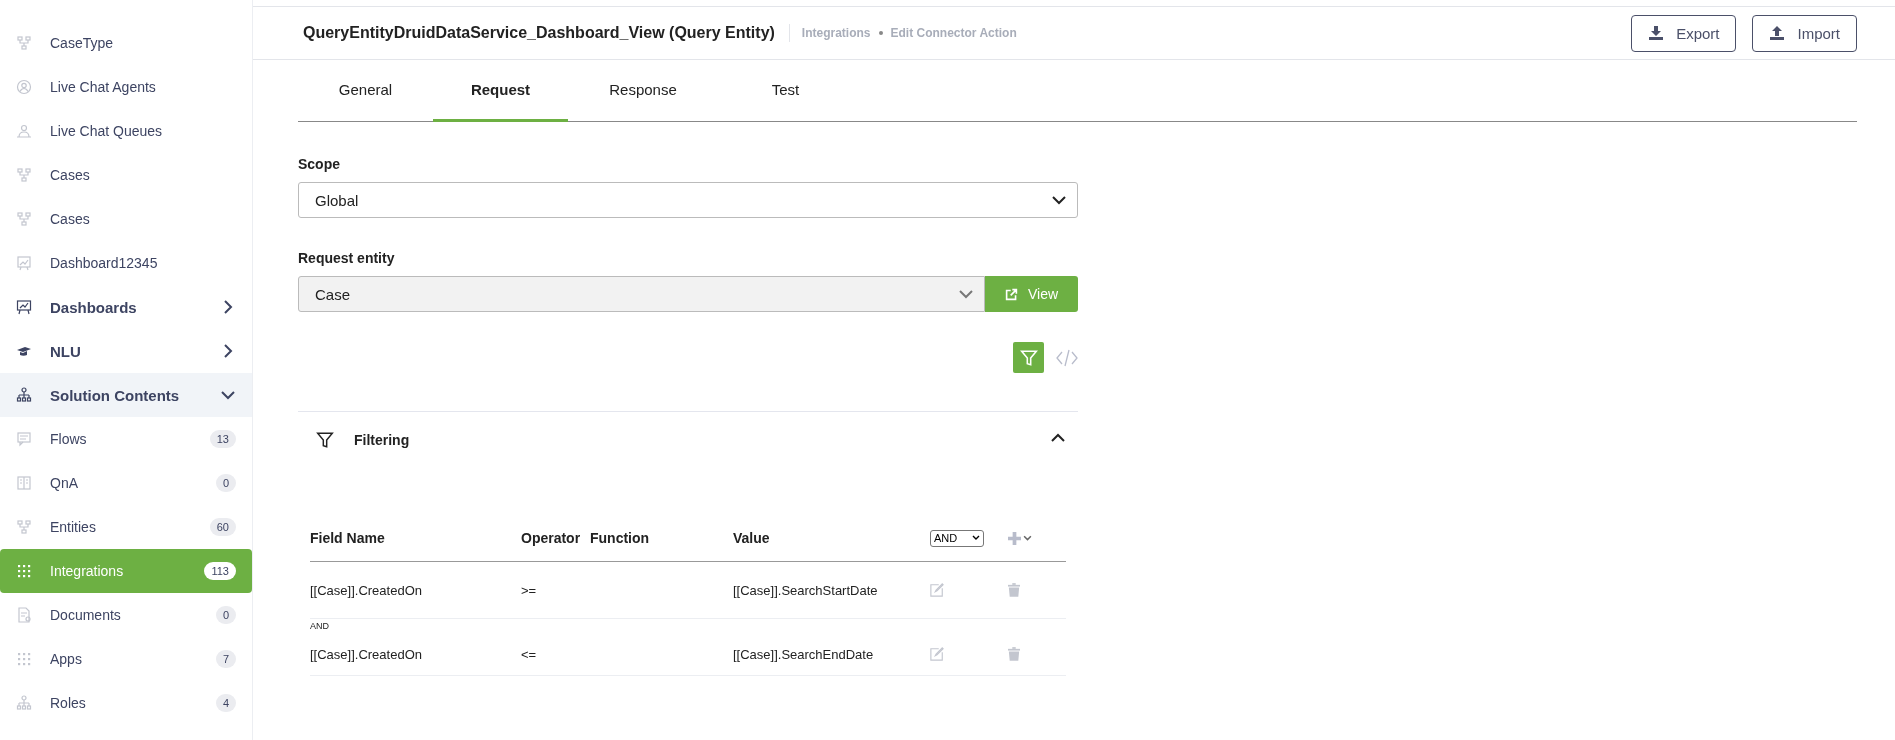 This screenshot has height=740, width=1895. Describe the element at coordinates (126, 263) in the screenshot. I see `sidebar-item: Dashboard12345` at that location.